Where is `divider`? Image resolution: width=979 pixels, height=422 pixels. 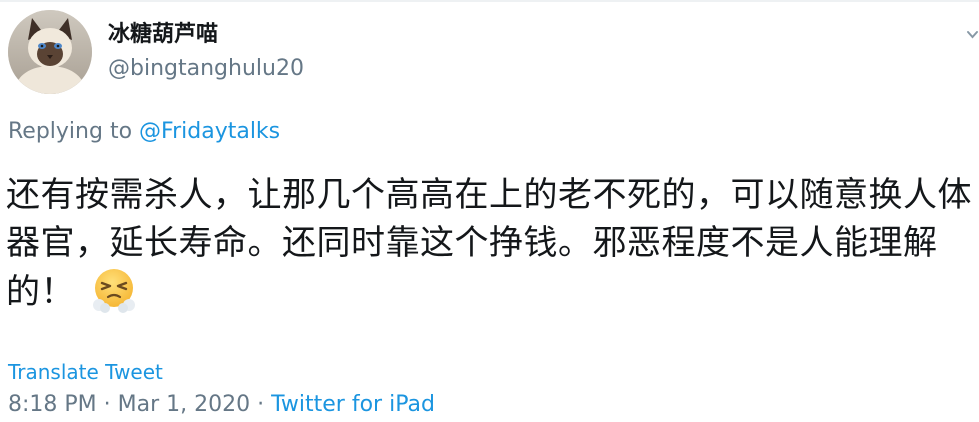 divider is located at coordinates (489, 1).